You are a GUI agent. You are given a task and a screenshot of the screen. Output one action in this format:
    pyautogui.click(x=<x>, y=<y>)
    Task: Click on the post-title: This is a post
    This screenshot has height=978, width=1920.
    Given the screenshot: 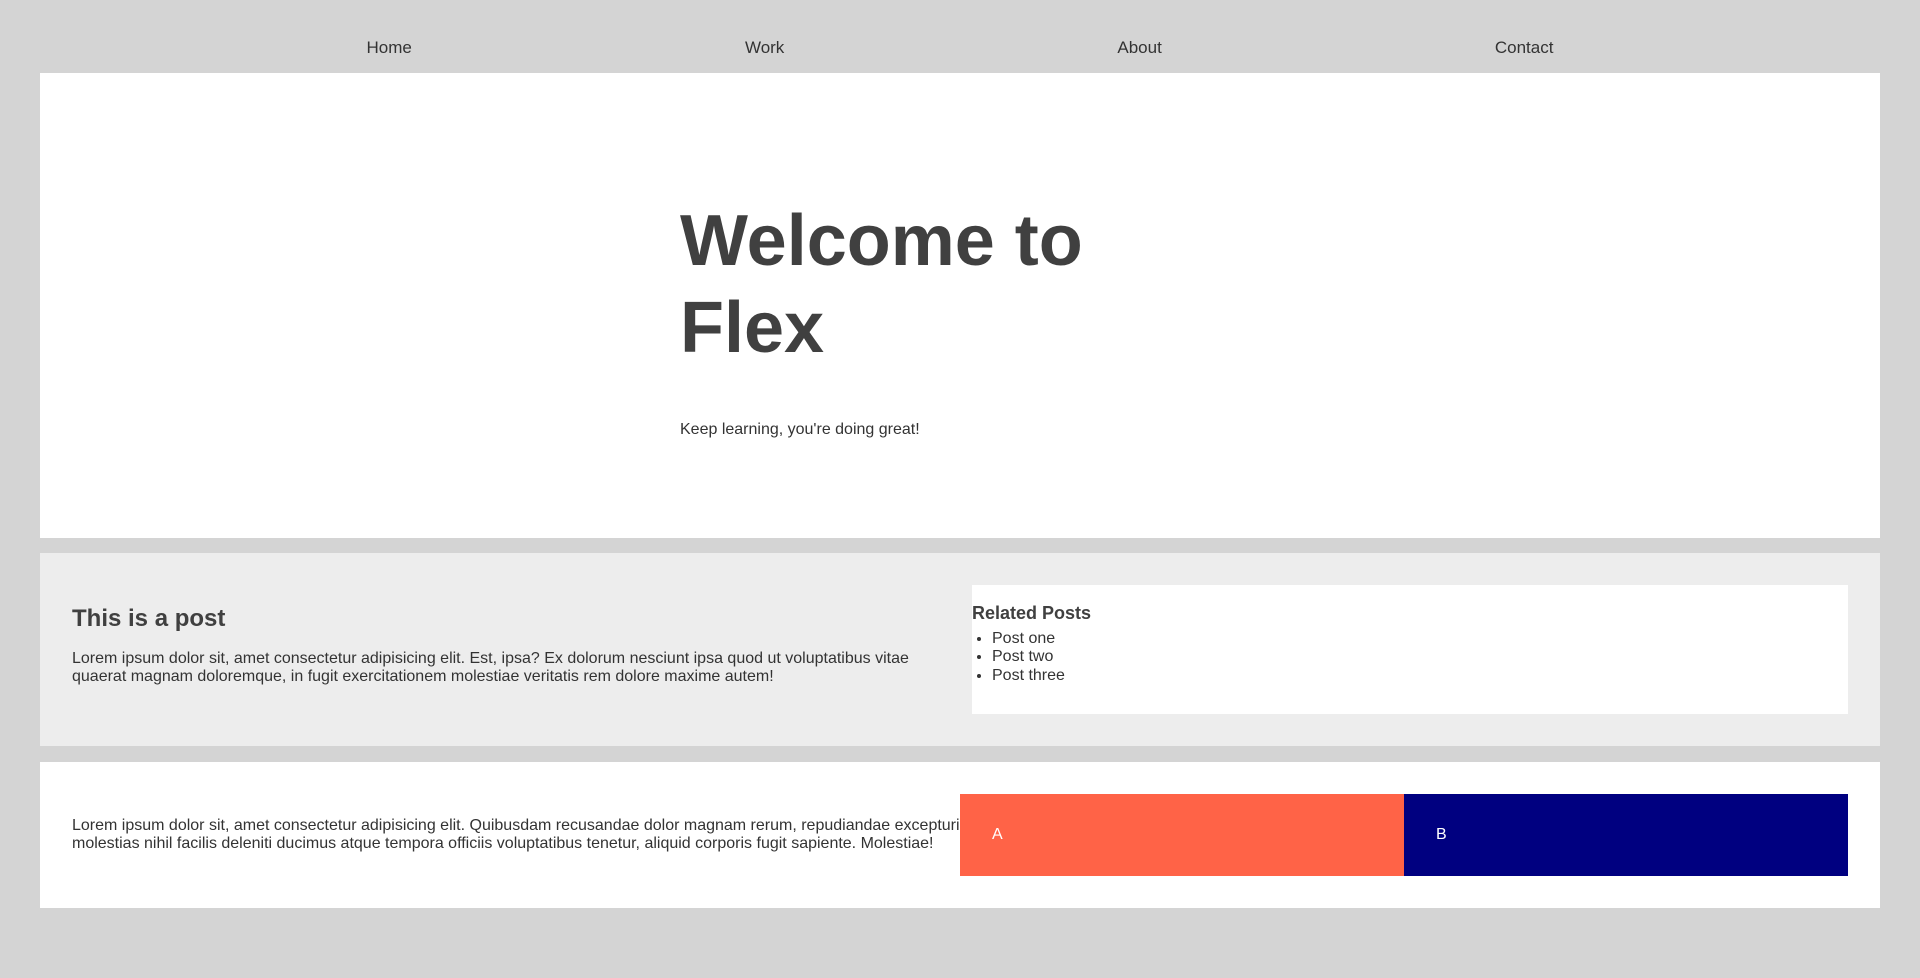 What is the action you would take?
    pyautogui.click(x=149, y=618)
    